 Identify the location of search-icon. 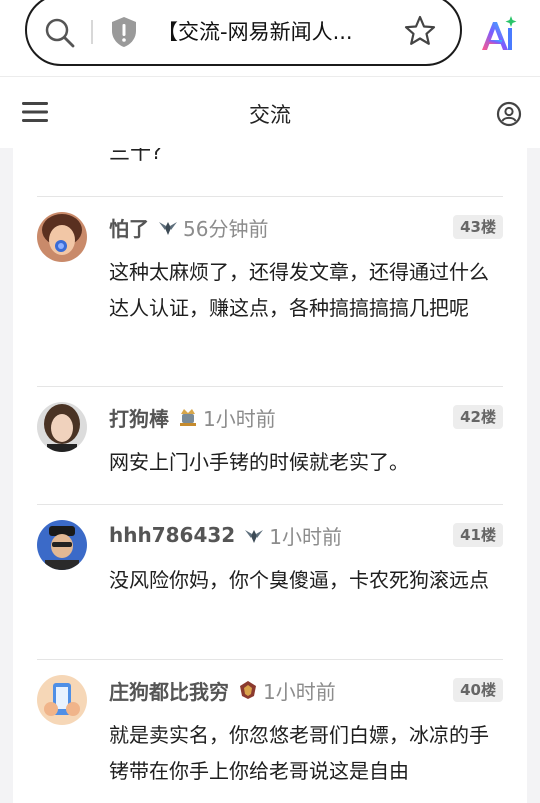
(60, 33).